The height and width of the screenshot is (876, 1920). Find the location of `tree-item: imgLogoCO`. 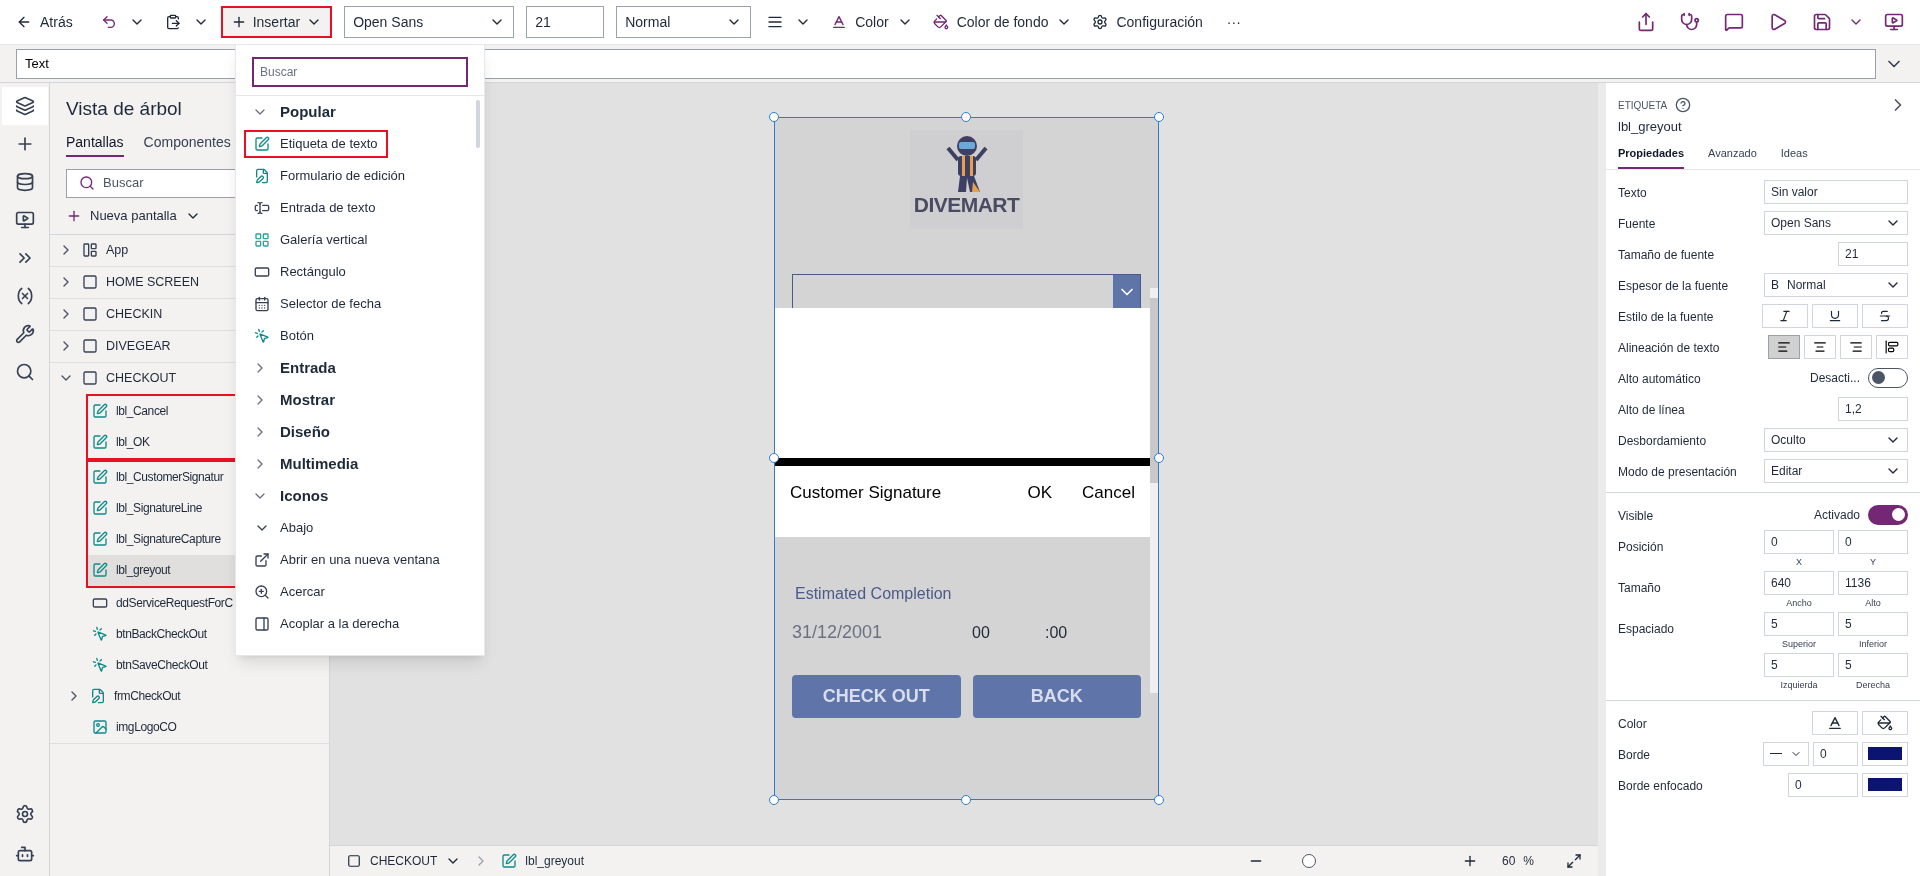

tree-item: imgLogoCO is located at coordinates (189, 727).